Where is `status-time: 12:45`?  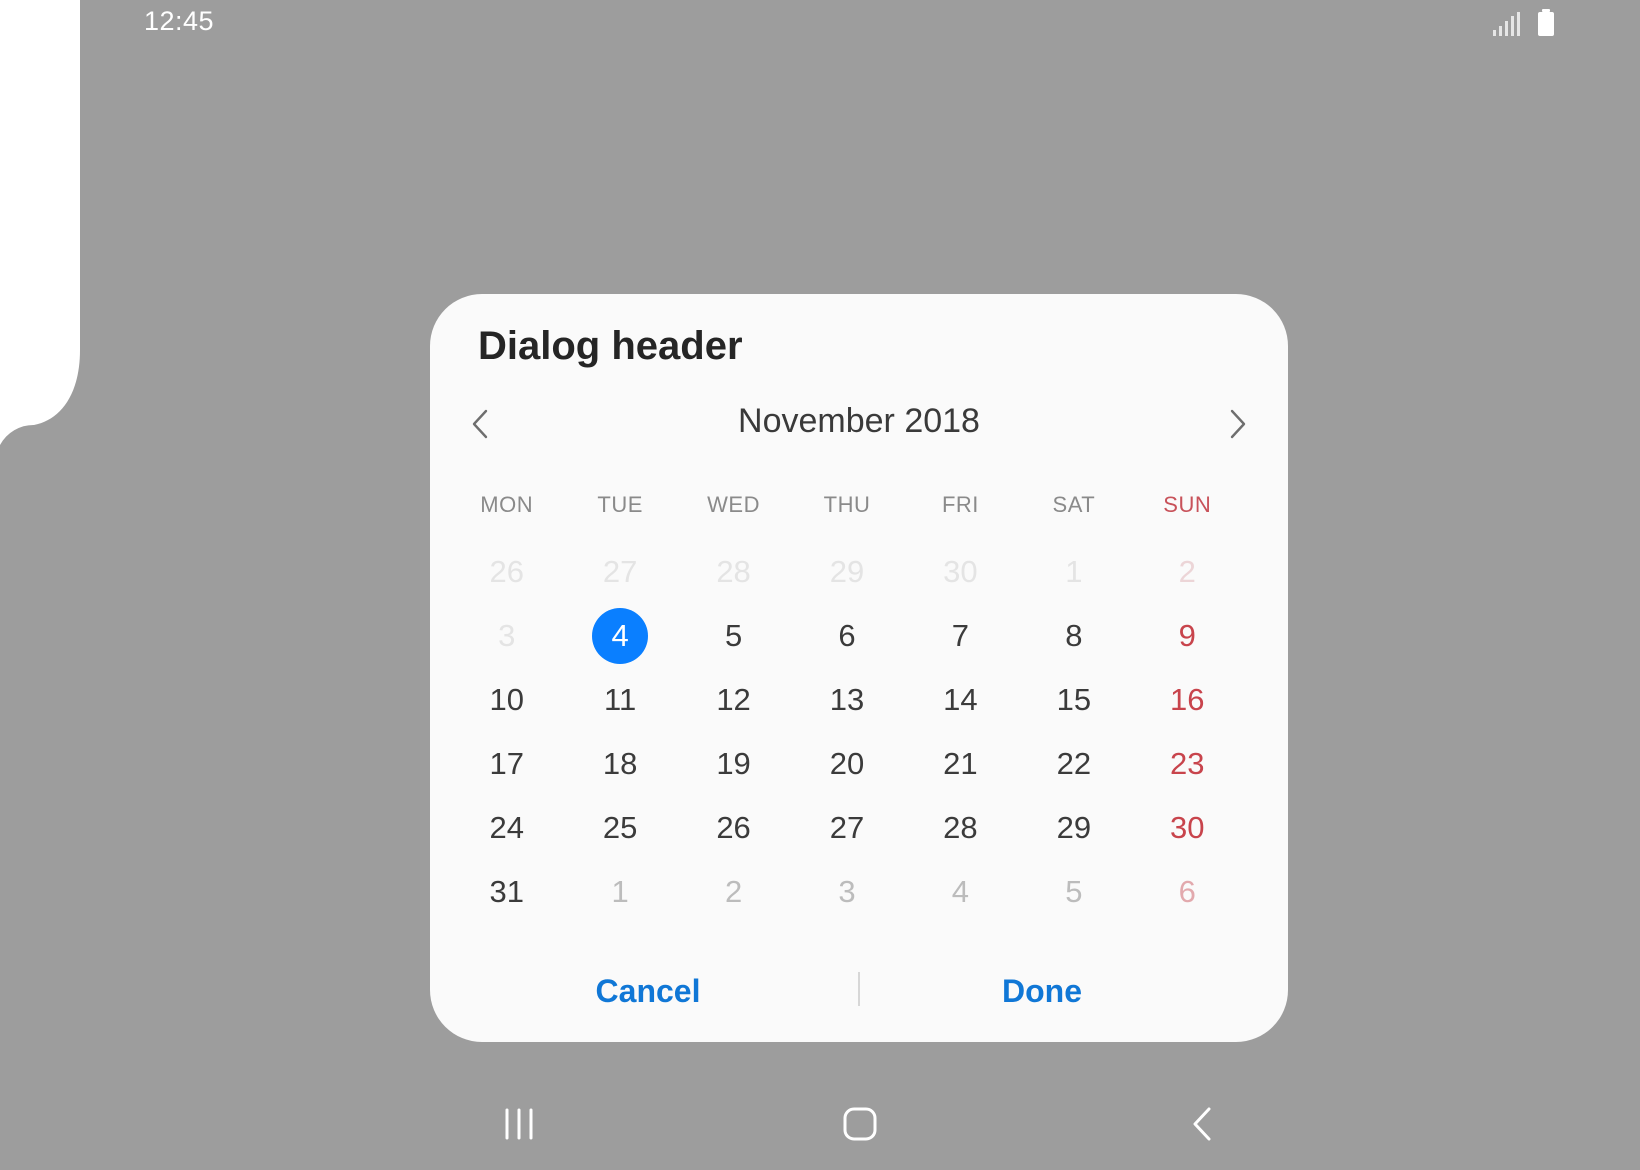
status-time: 12:45 is located at coordinates (179, 21).